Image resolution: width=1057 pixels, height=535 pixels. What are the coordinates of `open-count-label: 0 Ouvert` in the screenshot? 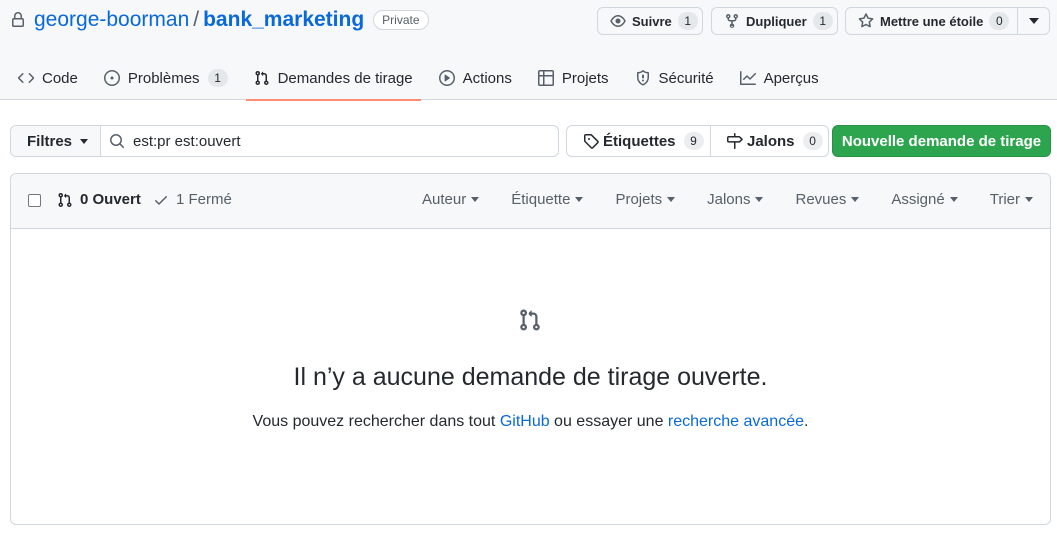 It's located at (110, 199).